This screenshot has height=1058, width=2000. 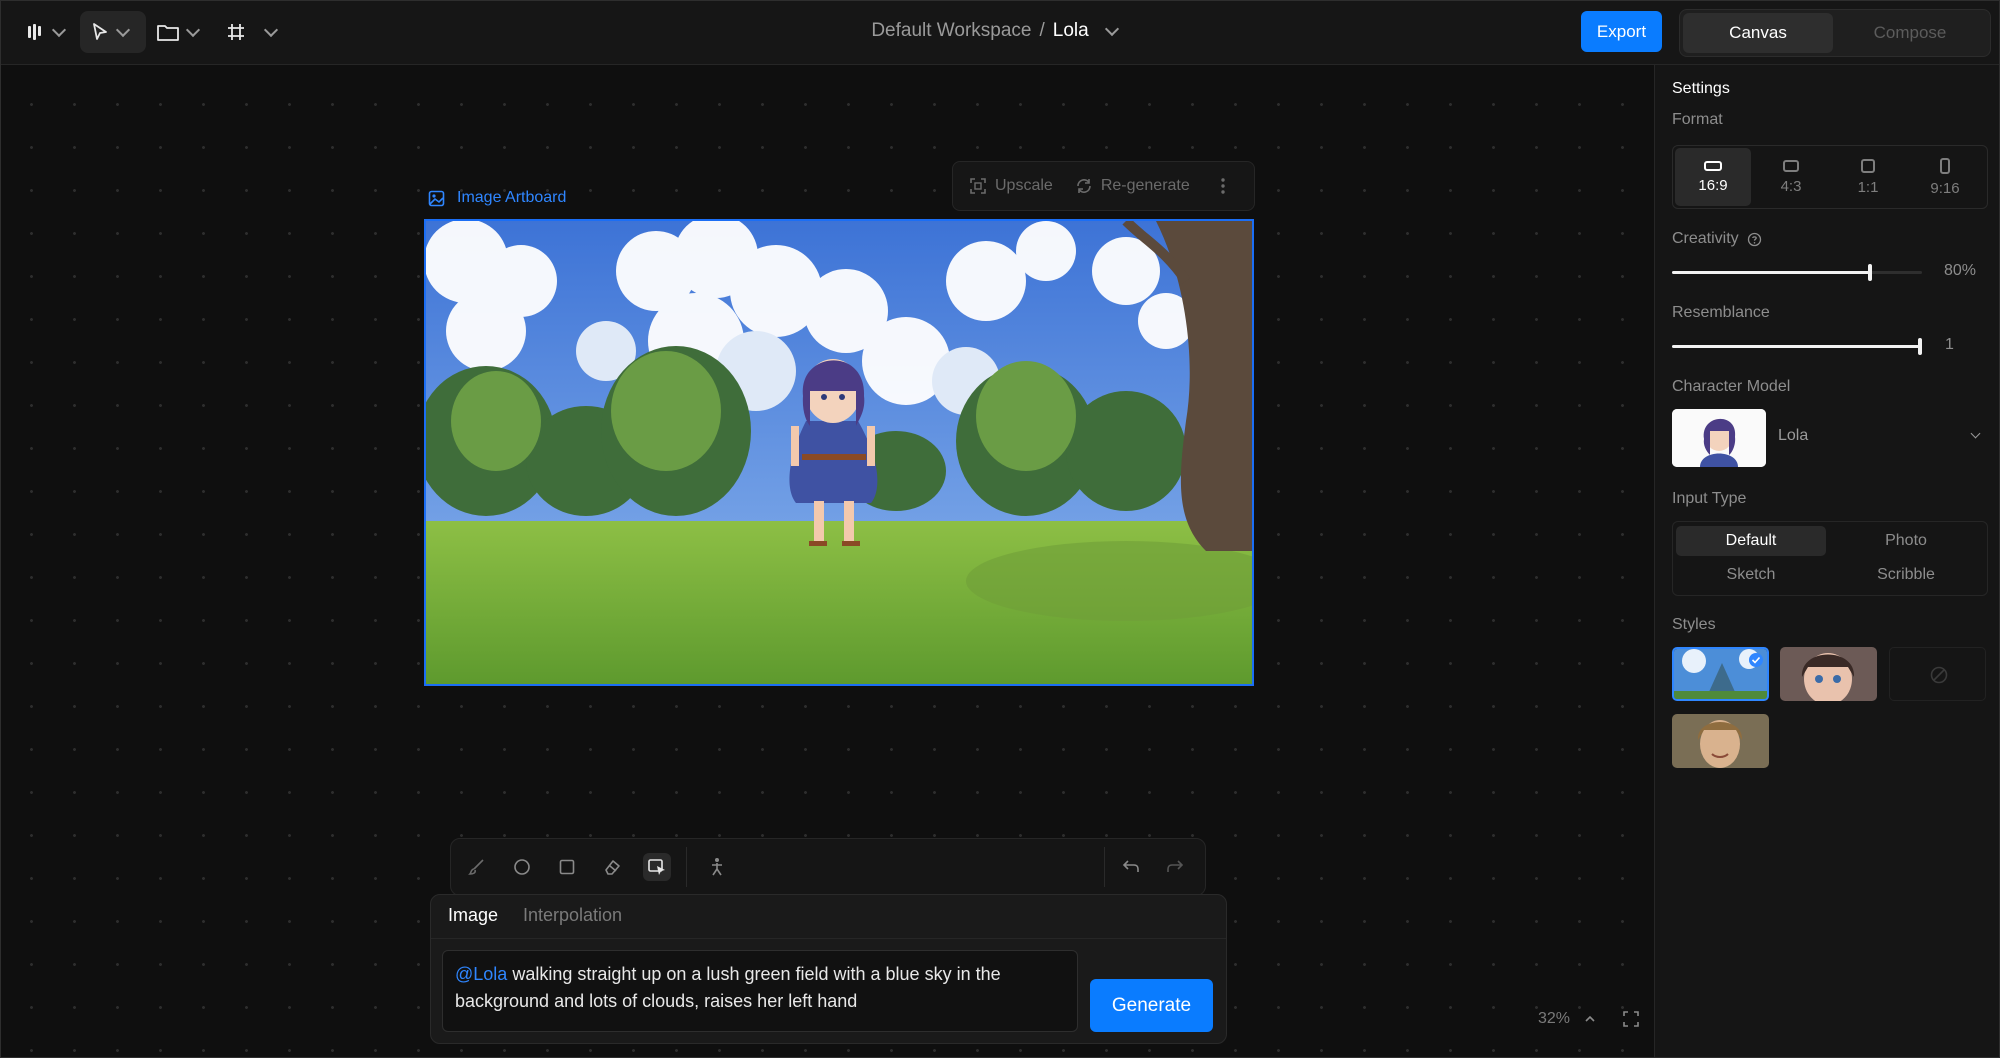 What do you see at coordinates (1830, 558) in the screenshot?
I see `input-type-selector: Default Photo Sketch Scribble` at bounding box center [1830, 558].